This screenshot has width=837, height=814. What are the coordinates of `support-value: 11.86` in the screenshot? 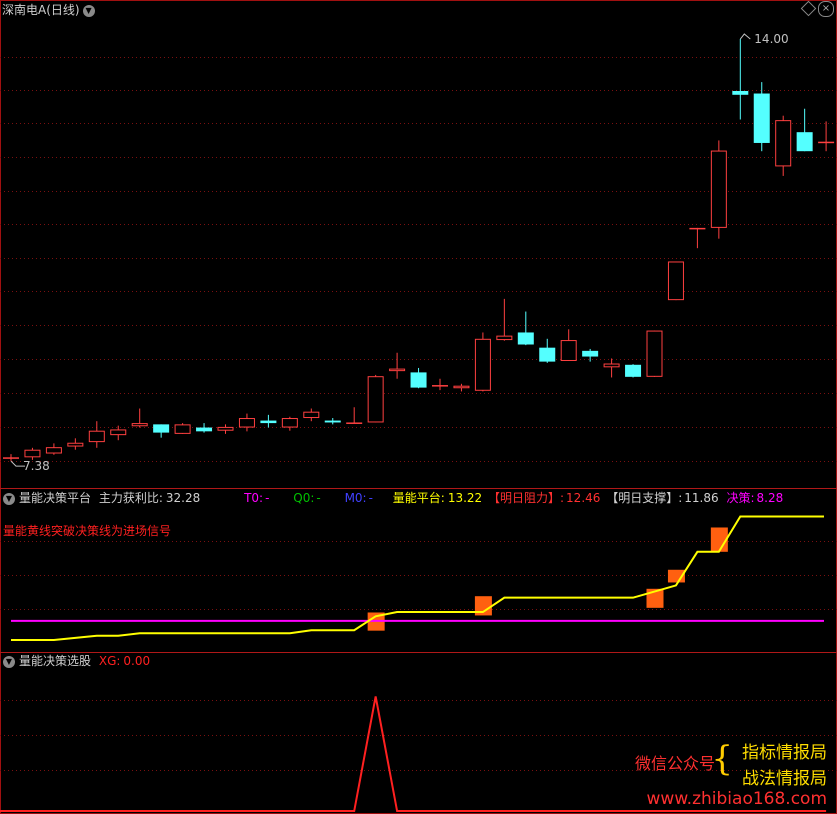 It's located at (701, 498).